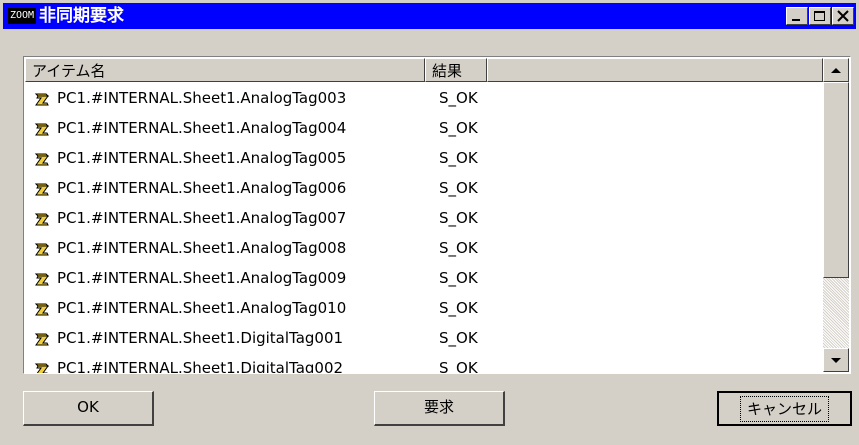  I want to click on scrollbar-thumb, so click(836, 180).